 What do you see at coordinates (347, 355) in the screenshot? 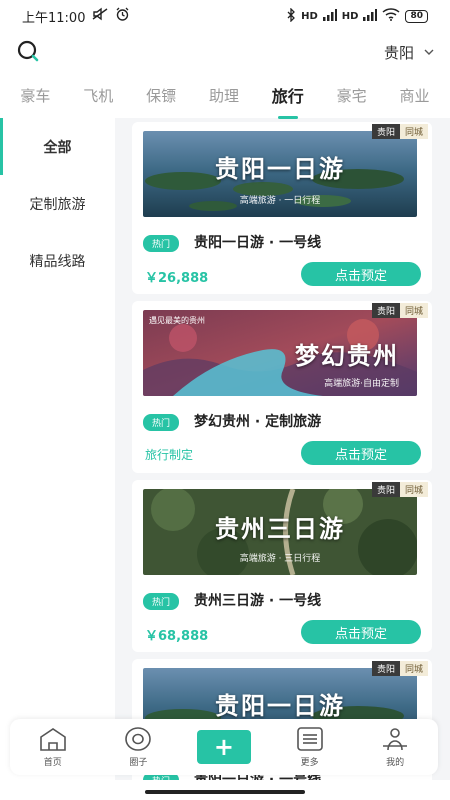
I see `banner-title: 梦幻贵州` at bounding box center [347, 355].